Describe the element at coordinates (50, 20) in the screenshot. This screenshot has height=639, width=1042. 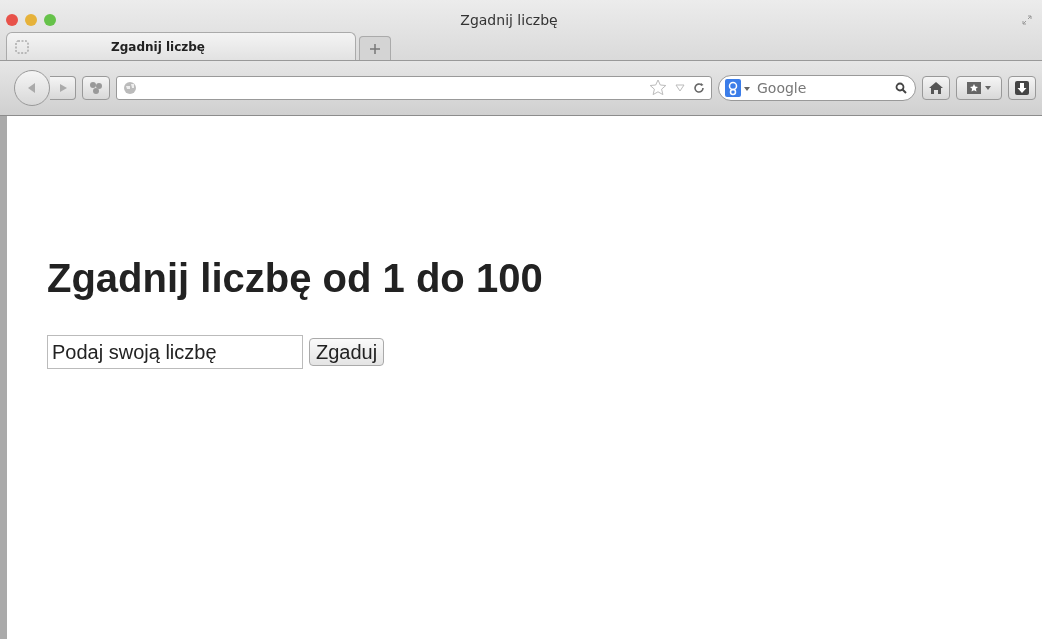
I see `zoom-button` at that location.